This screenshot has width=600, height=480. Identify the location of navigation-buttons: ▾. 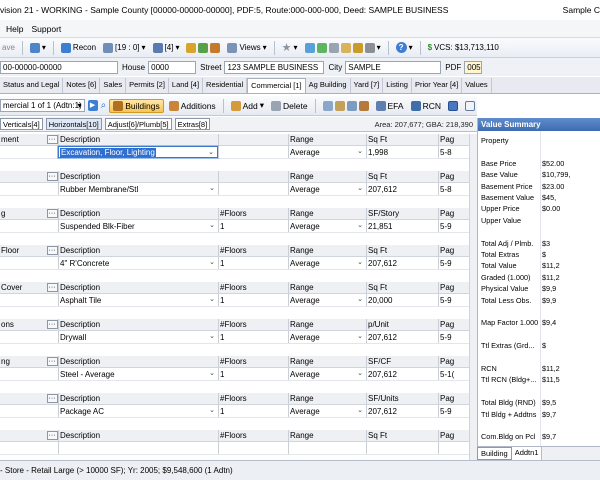
(343, 48).